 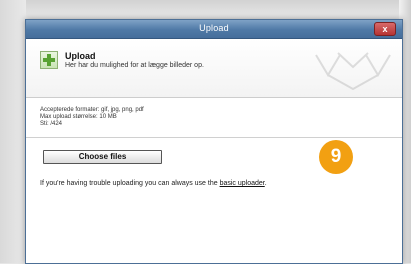 What do you see at coordinates (205, 9) in the screenshot?
I see `background-top` at bounding box center [205, 9].